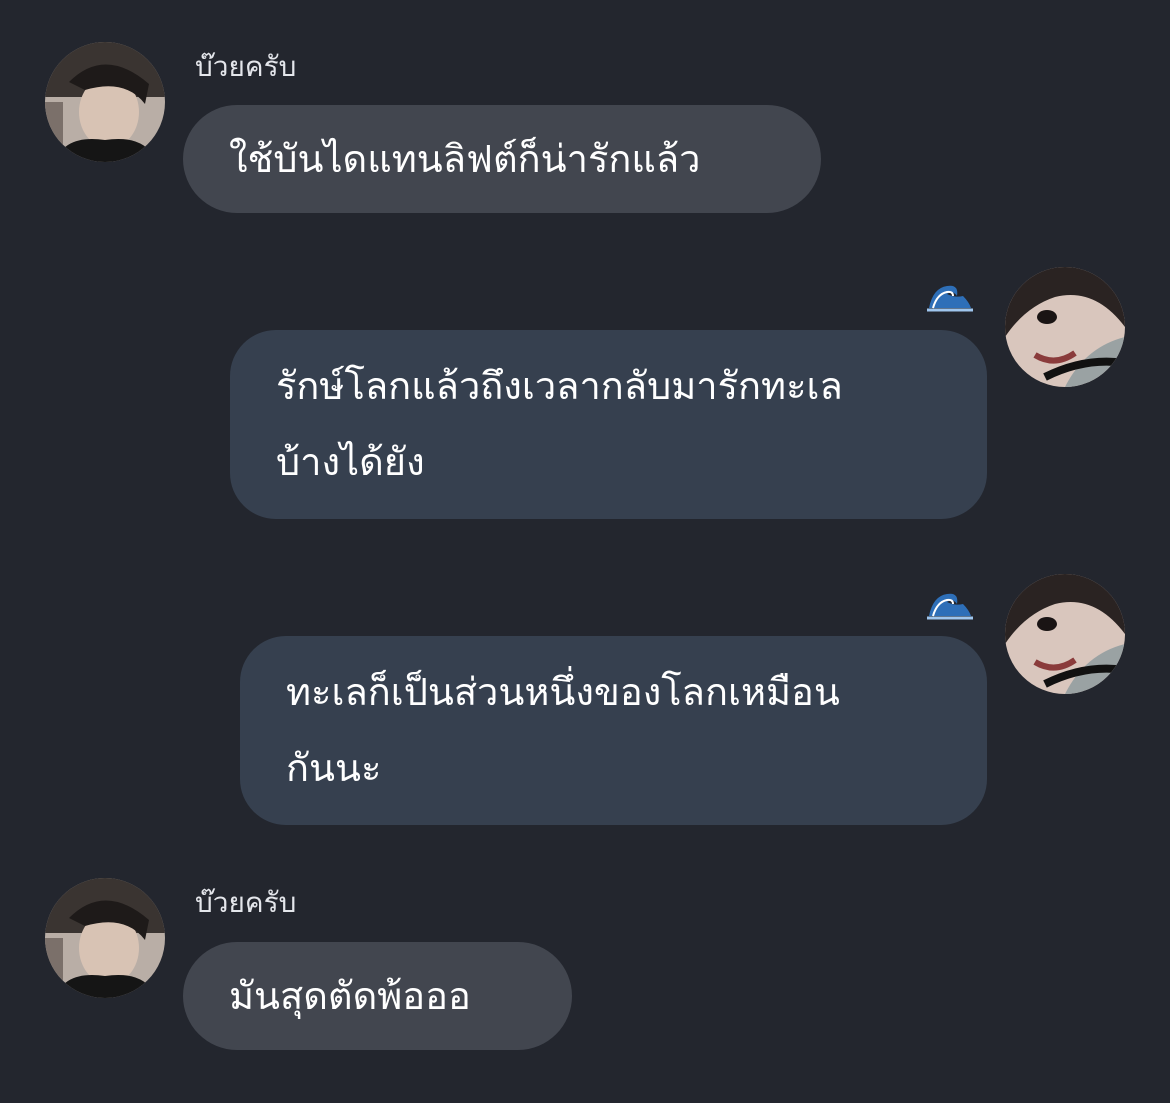 The image size is (1170, 1103). Describe the element at coordinates (350, 996) in the screenshot. I see `message-text: มันสุดตัดพ้อออ` at that location.